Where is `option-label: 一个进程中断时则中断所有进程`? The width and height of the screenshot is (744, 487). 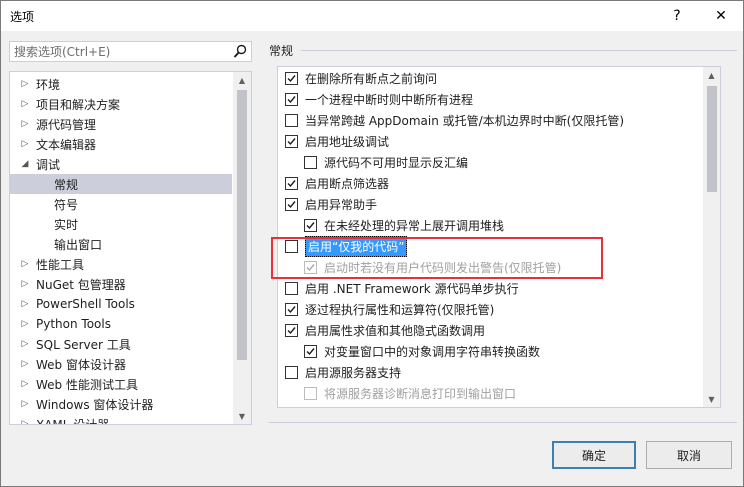
option-label: 一个进程中断时则中断所有进程 is located at coordinates (389, 100).